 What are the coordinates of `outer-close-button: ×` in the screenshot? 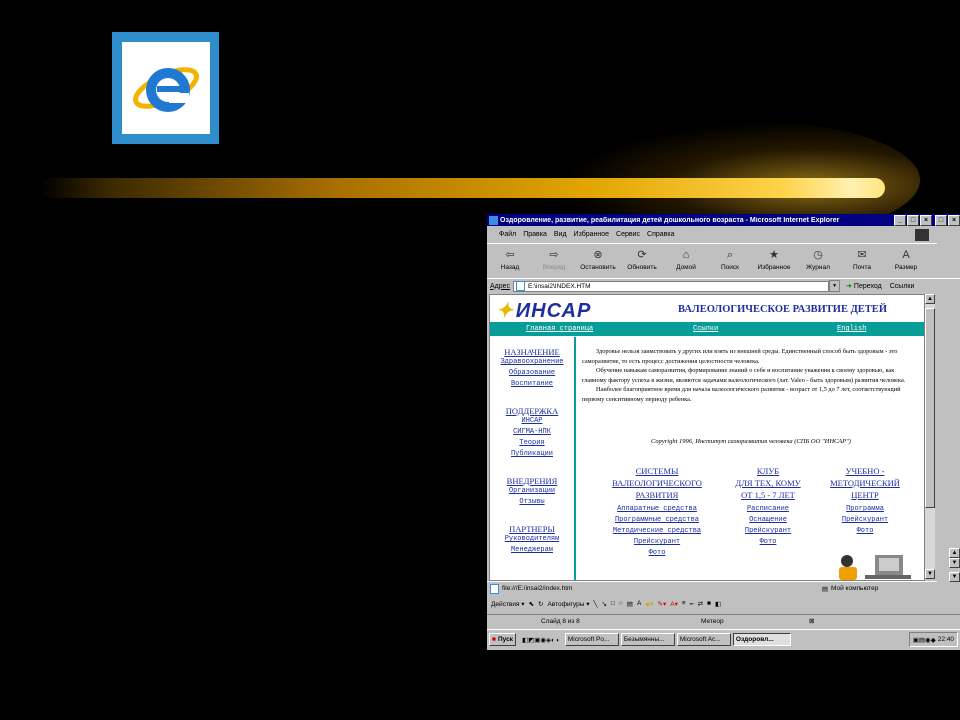 It's located at (954, 220).